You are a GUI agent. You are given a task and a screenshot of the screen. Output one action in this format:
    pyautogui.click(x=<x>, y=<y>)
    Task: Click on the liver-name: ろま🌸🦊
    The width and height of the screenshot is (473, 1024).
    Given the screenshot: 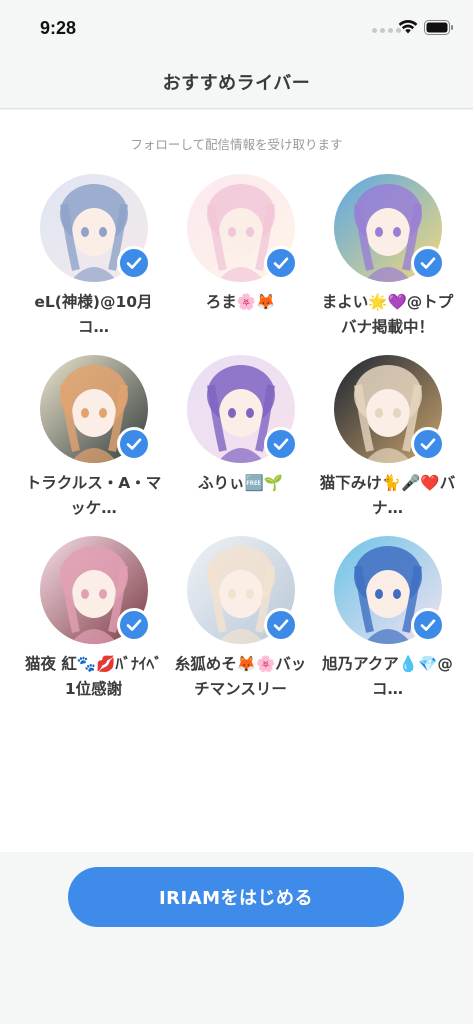 What is the action you would take?
    pyautogui.click(x=240, y=302)
    